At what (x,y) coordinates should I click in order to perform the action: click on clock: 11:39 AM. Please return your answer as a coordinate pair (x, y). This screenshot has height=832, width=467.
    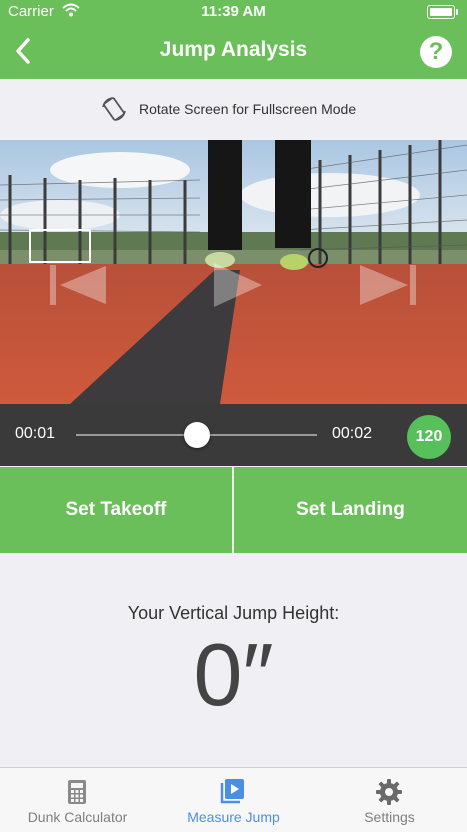
    Looking at the image, I should click on (233, 11).